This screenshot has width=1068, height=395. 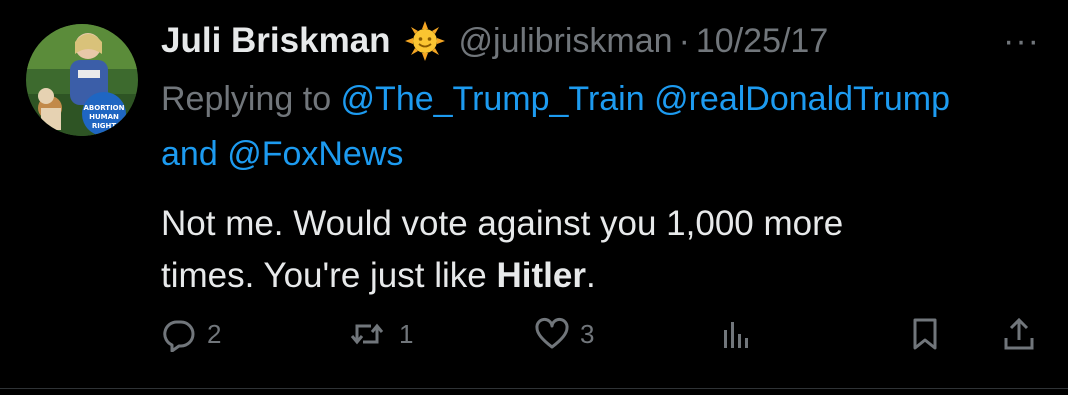 I want to click on like-button: 3, so click(x=564, y=334).